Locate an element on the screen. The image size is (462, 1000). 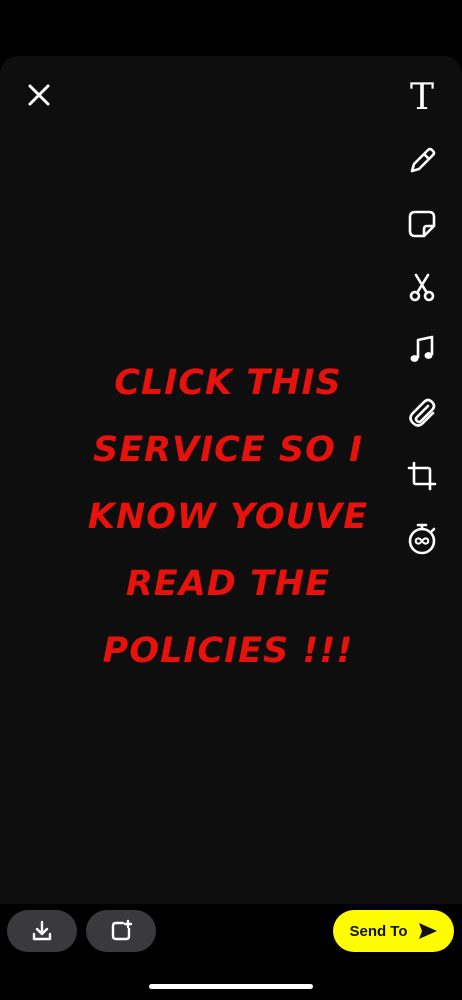
home-indicator is located at coordinates (231, 986).